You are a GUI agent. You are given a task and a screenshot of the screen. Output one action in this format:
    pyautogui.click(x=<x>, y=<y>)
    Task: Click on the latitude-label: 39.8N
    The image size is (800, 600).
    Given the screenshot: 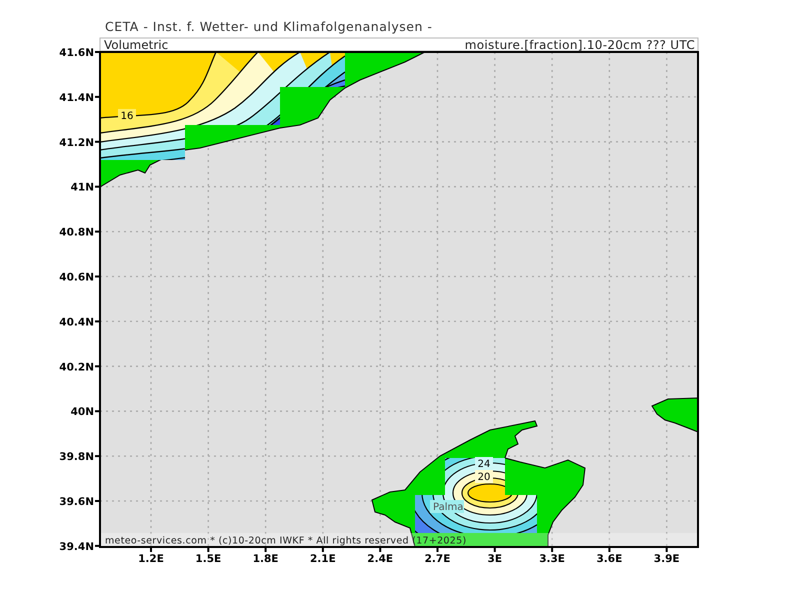 What is the action you would take?
    pyautogui.click(x=76, y=457)
    